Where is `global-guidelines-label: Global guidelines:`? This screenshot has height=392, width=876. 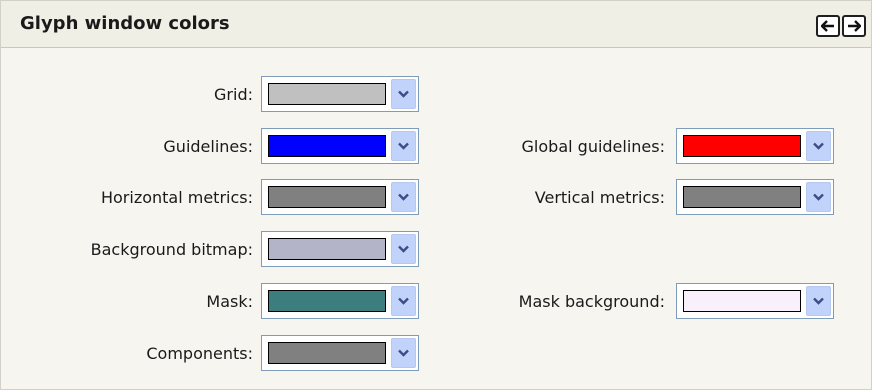
global-guidelines-label: Global guidelines: is located at coordinates (593, 146).